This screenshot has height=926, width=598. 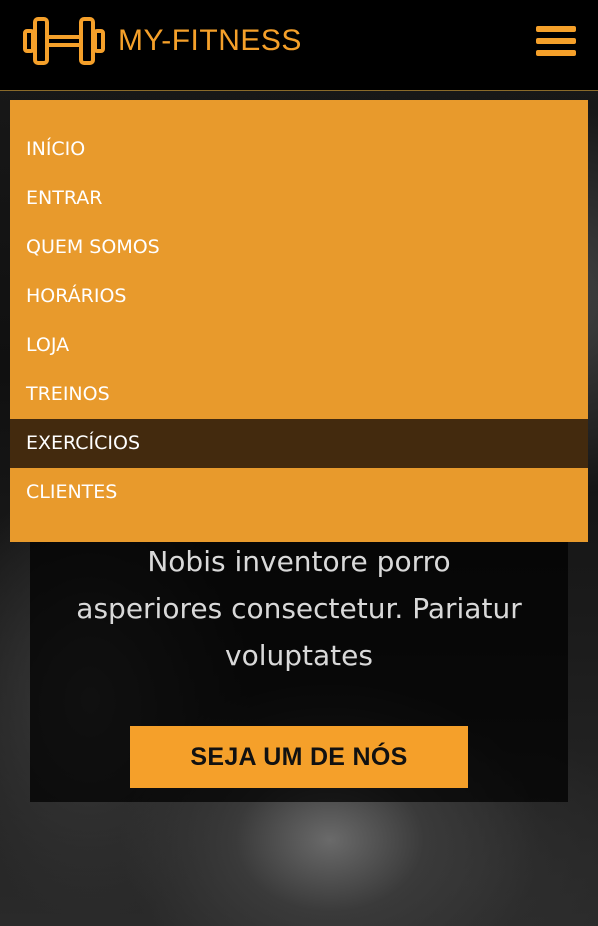 I want to click on nav-item-clientes: CLIENTES, so click(x=299, y=492).